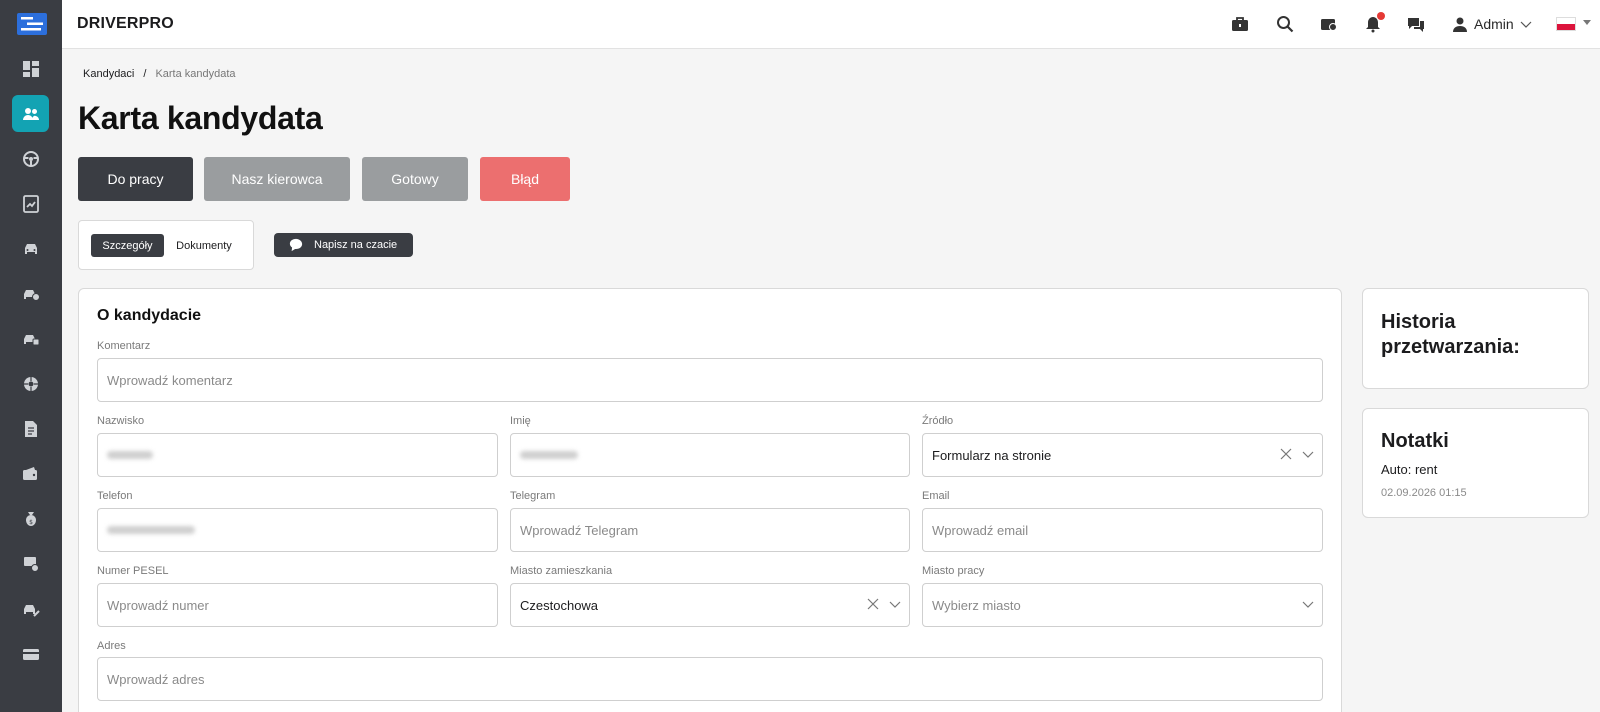 The width and height of the screenshot is (1600, 712). What do you see at coordinates (297, 605) in the screenshot?
I see `pesel-input: Wprowadź numer` at bounding box center [297, 605].